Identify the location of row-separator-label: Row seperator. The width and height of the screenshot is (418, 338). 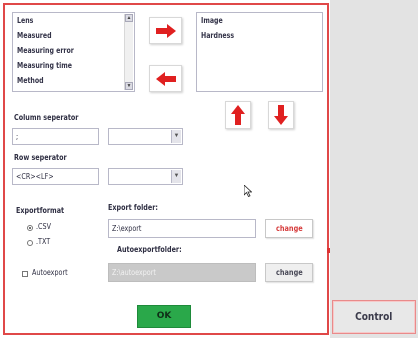
(40, 157).